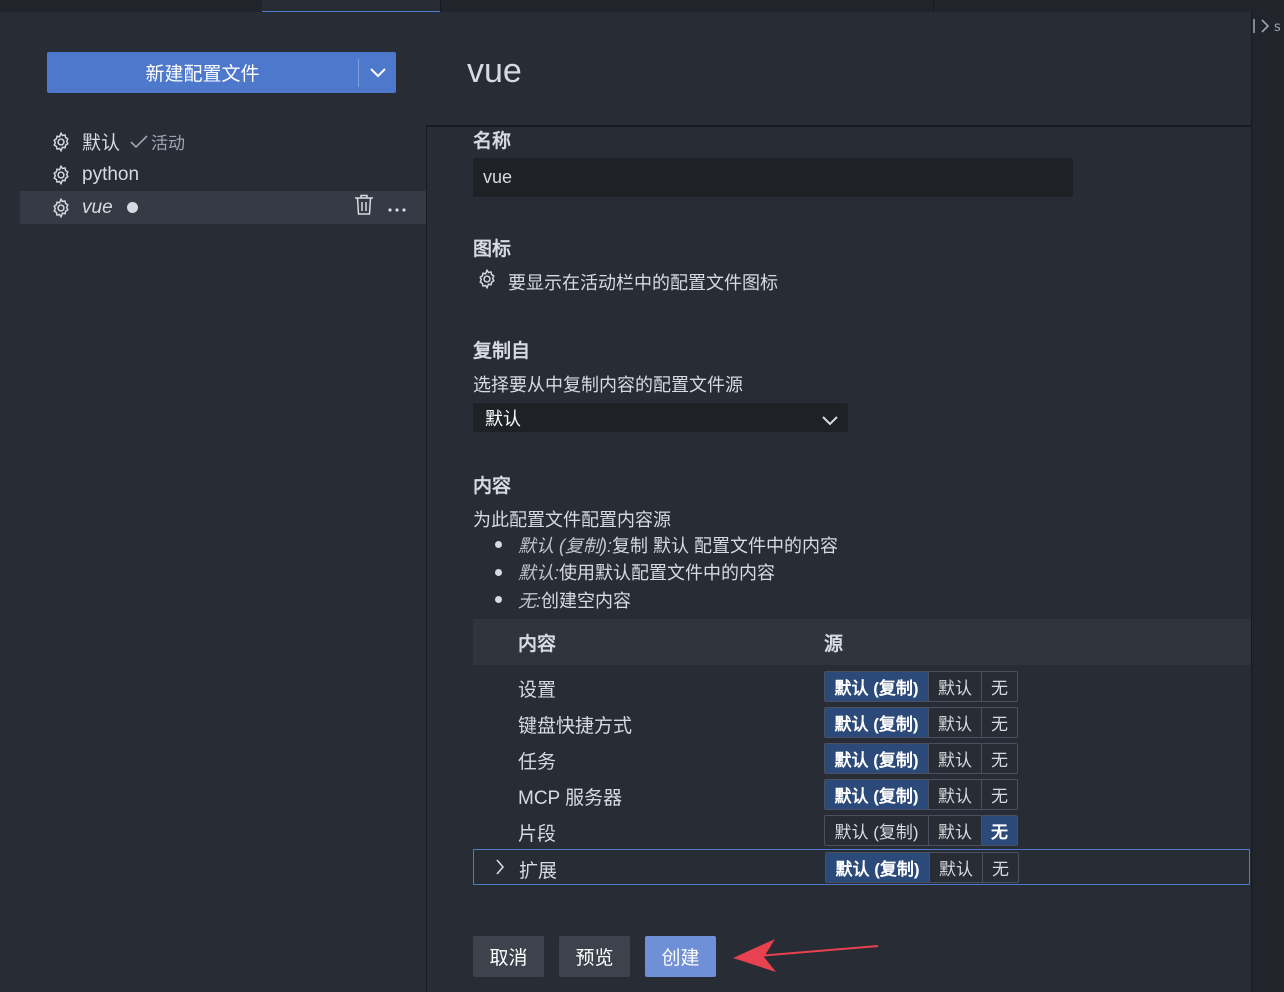 This screenshot has height=992, width=1284. Describe the element at coordinates (111, 174) in the screenshot. I see `profile-name: python` at that location.